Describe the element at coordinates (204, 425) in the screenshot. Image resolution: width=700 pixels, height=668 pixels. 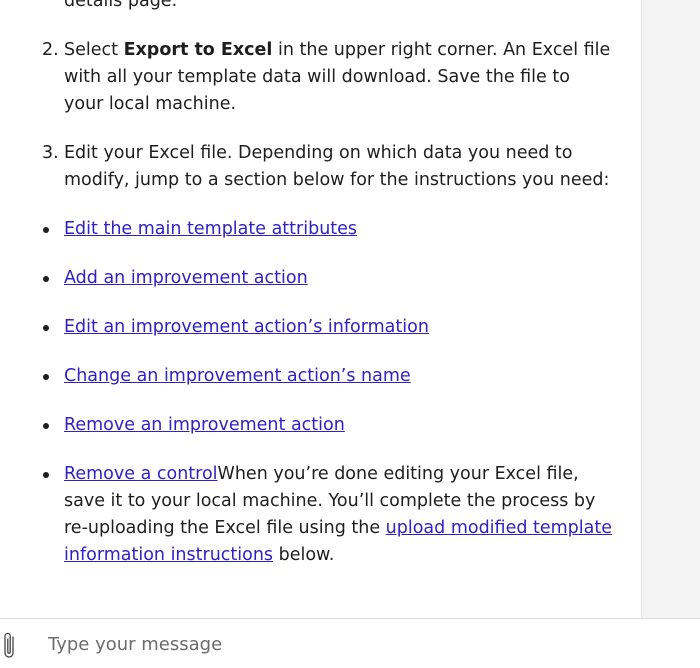
I see `link-remove-improvement-action: Remove an improvement action` at that location.